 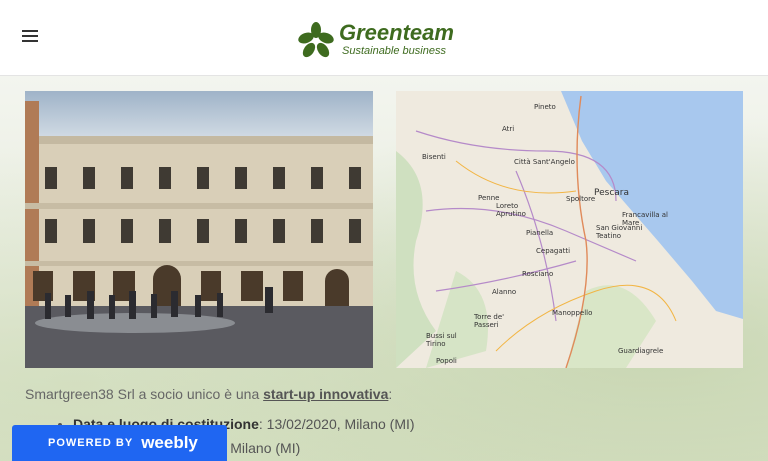 I want to click on clover-logo-icon, so click(x=316, y=40).